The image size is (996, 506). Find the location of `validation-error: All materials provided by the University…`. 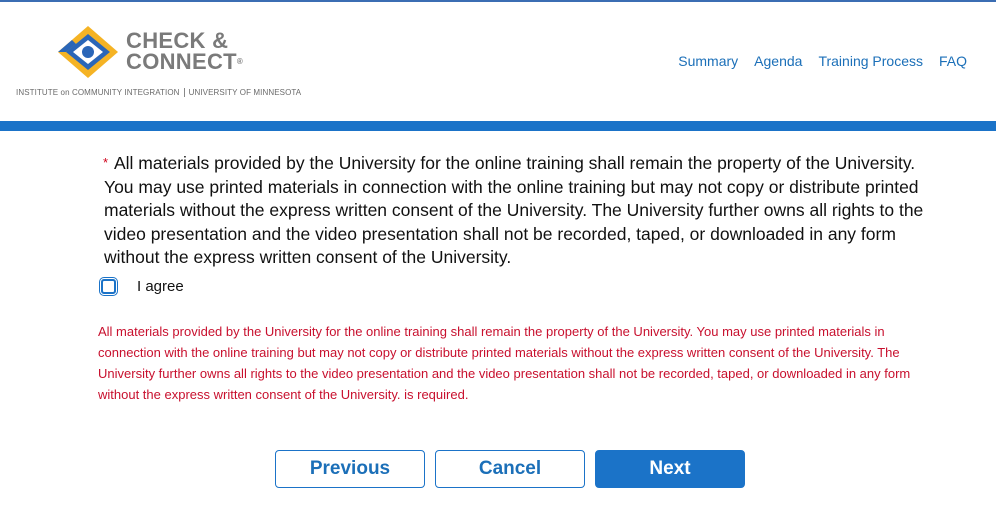

validation-error: All materials provided by the University… is located at coordinates (504, 363).